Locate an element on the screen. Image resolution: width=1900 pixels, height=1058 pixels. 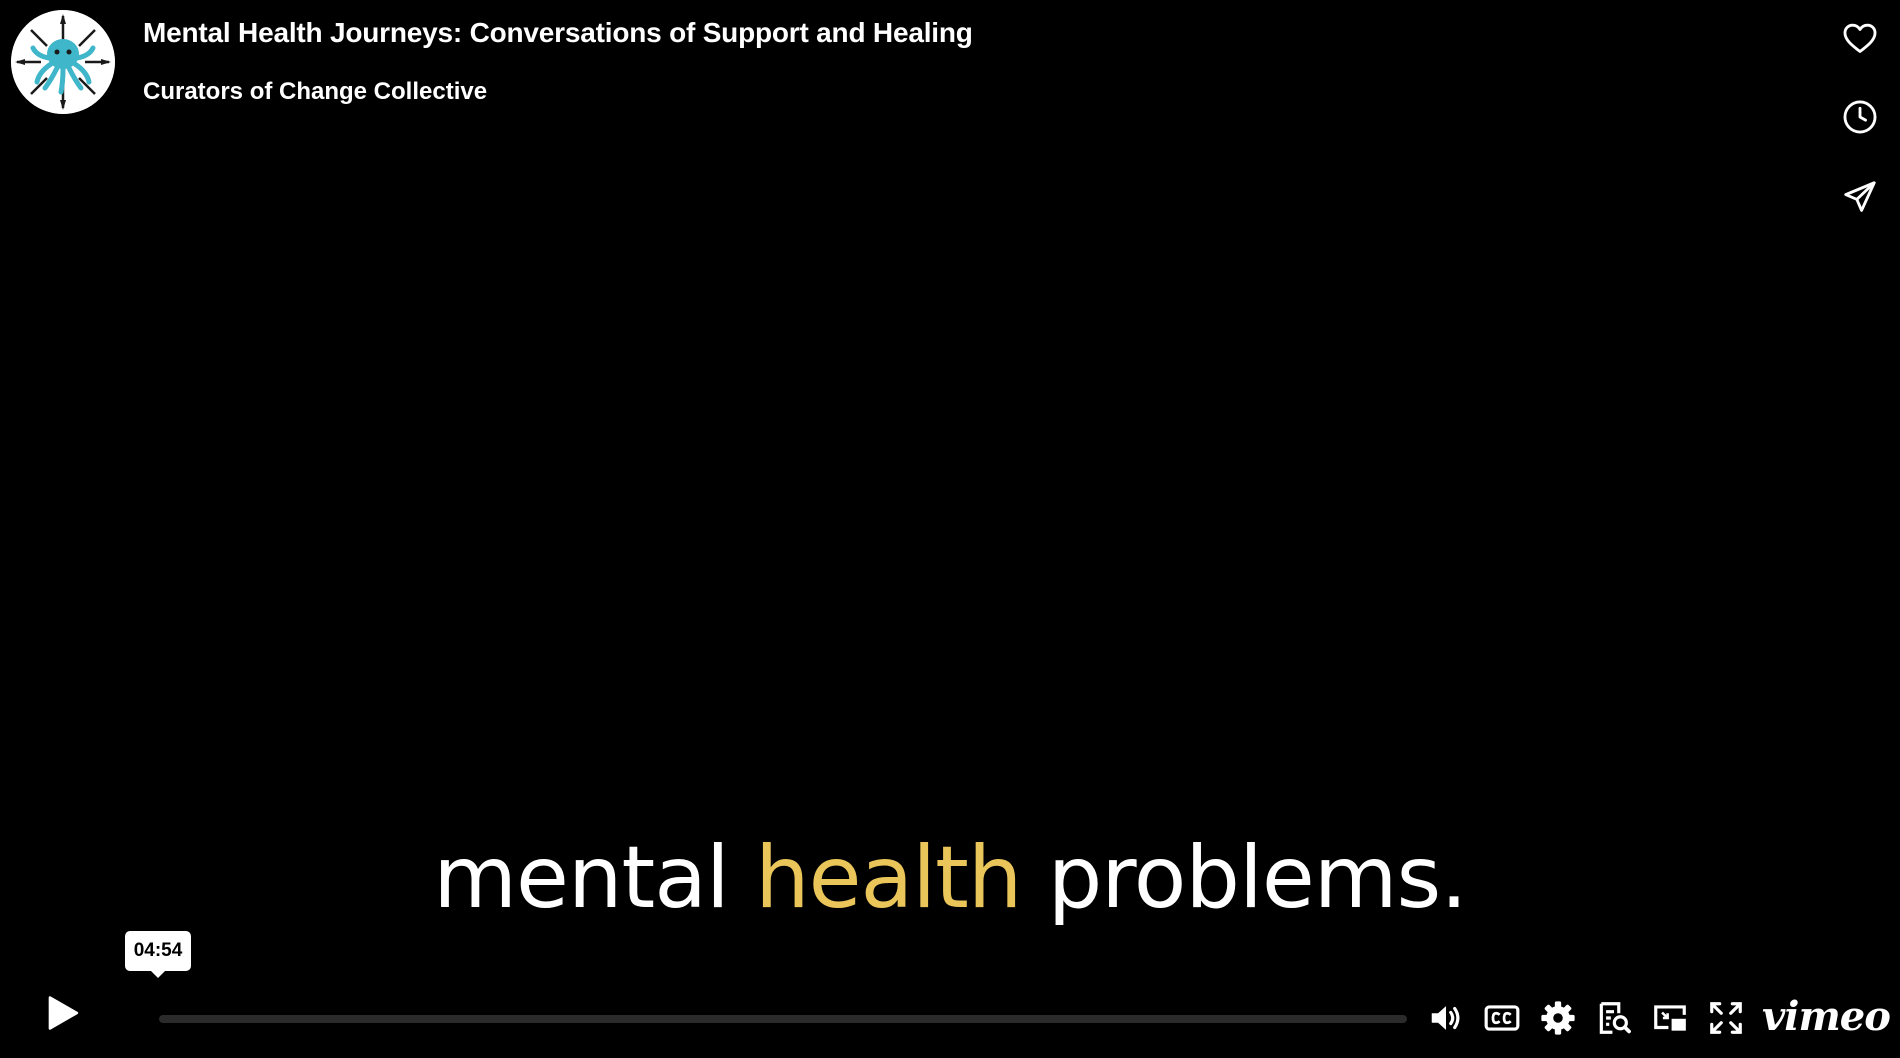
transcript-search-icon is located at coordinates (1615, 1018).